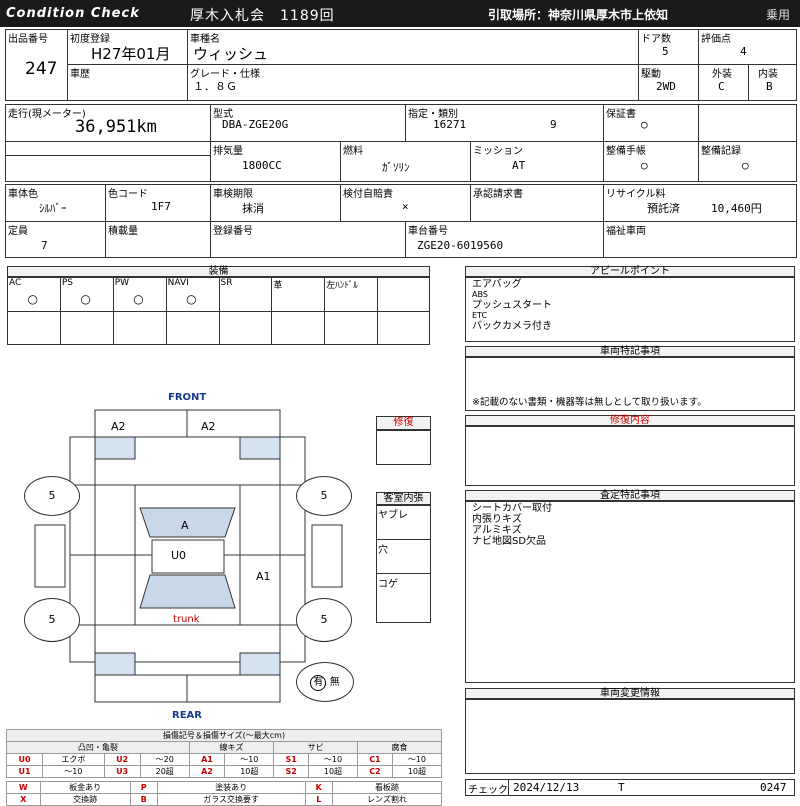 This screenshot has height=806, width=800. I want to click on spare-tire: 有 無, so click(325, 682).